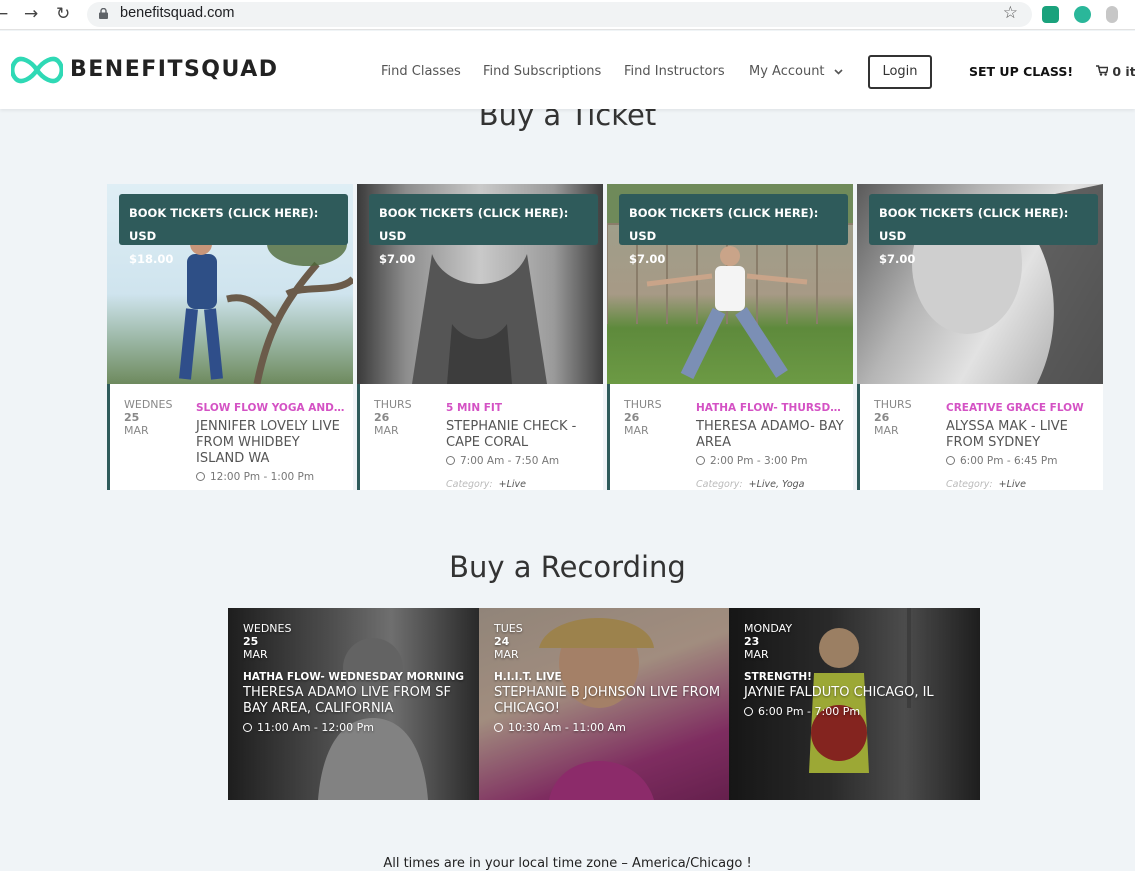 The image size is (1135, 871). I want to click on forward-icon: →, so click(31, 14).